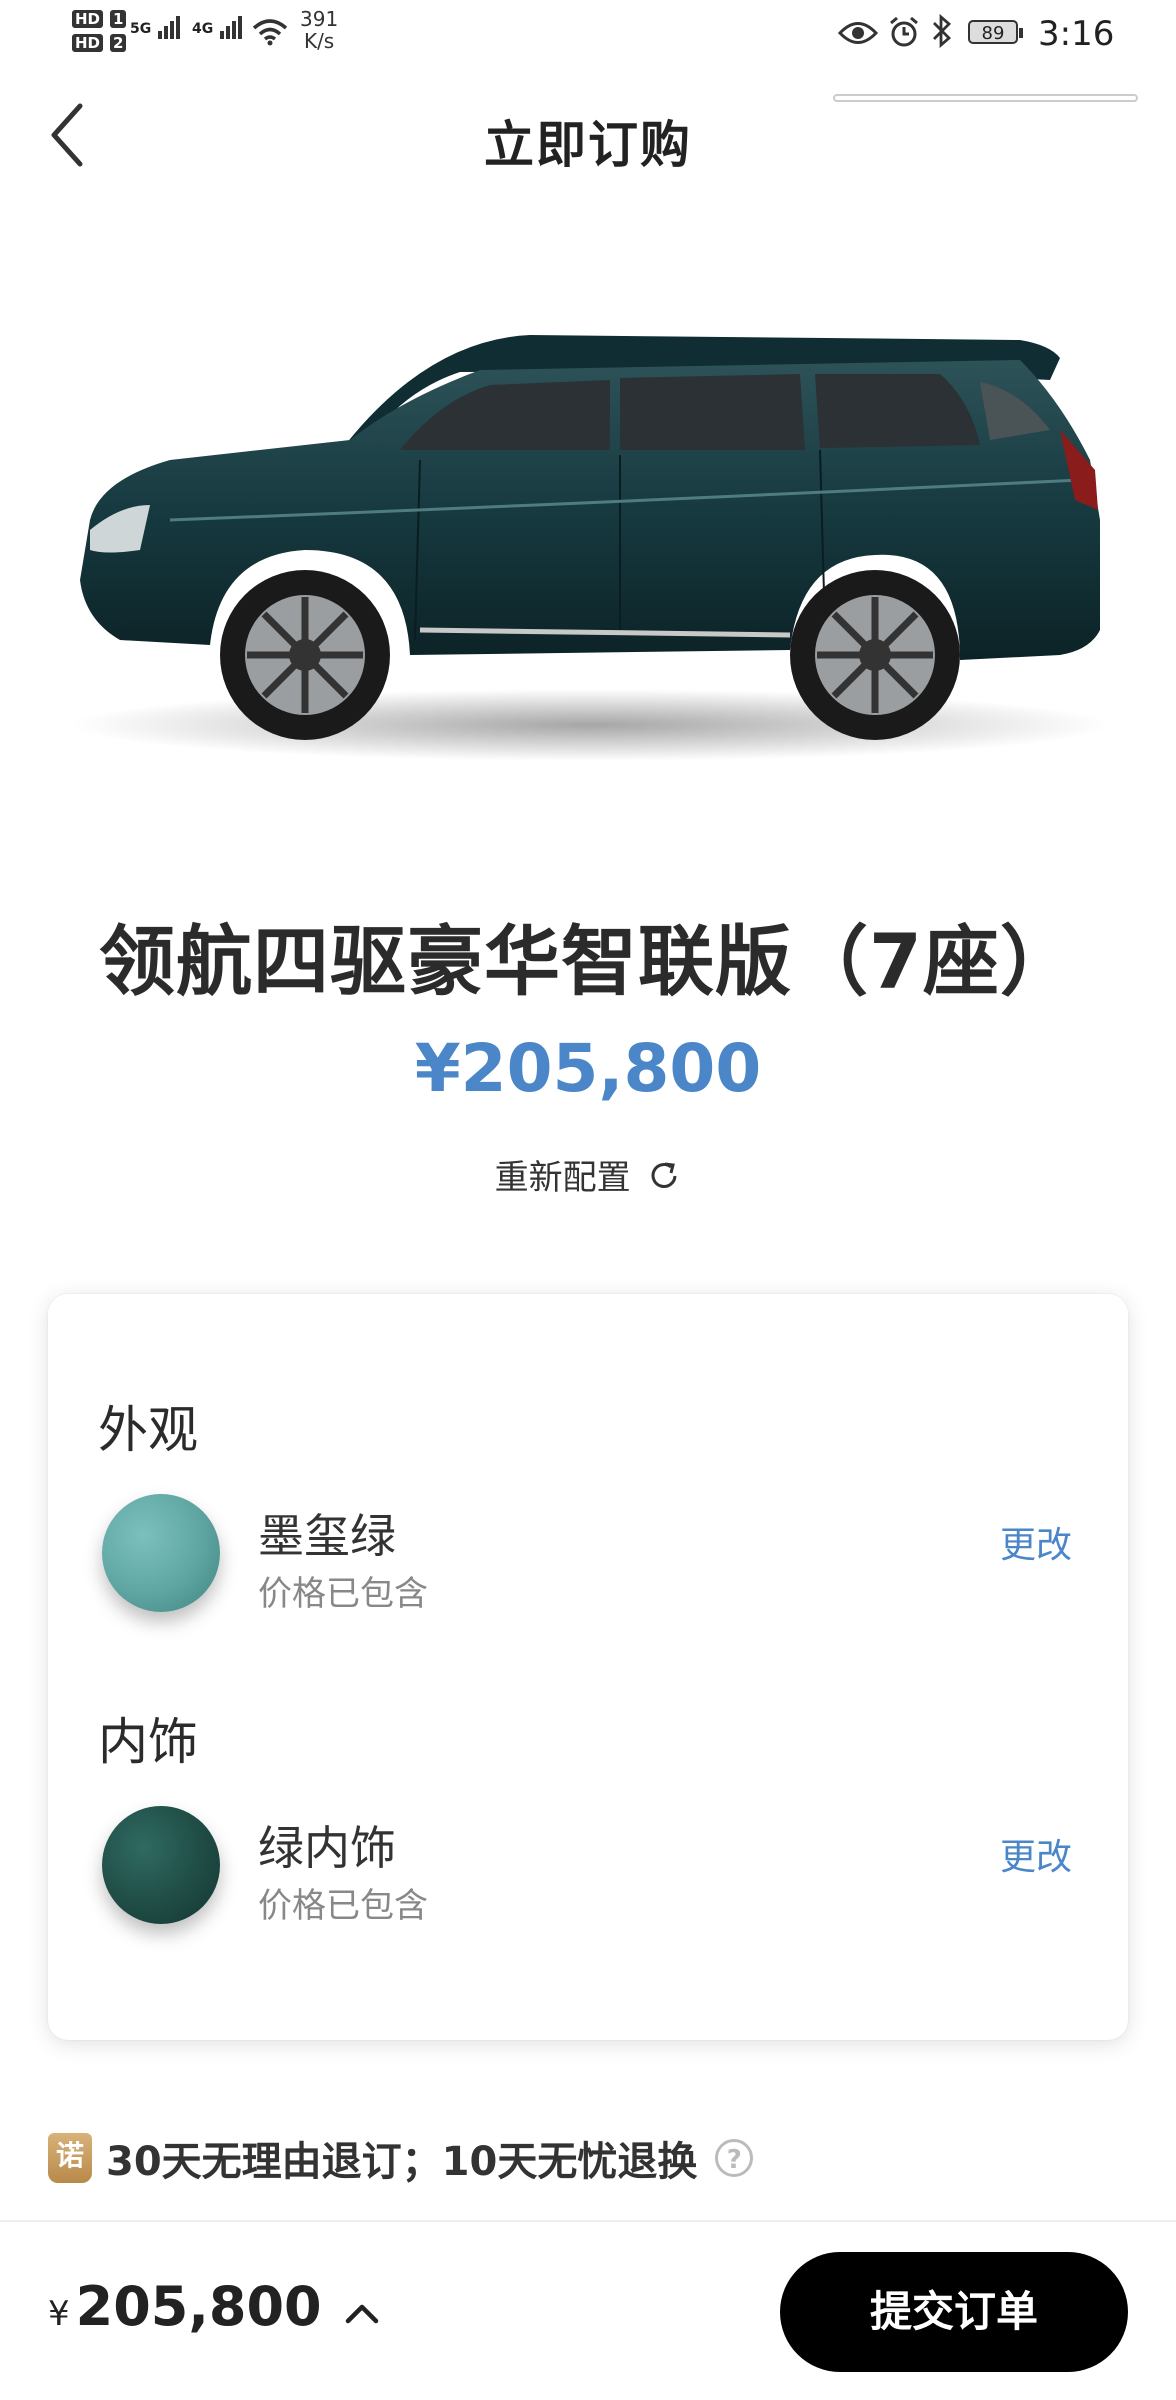  Describe the element at coordinates (343, 1906) in the screenshot. I see `interior-price-note: 价格已包含` at that location.